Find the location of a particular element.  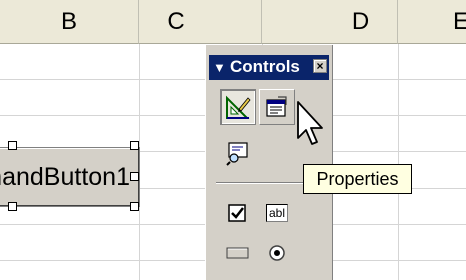

properties-tooltip: Properties is located at coordinates (357, 179).